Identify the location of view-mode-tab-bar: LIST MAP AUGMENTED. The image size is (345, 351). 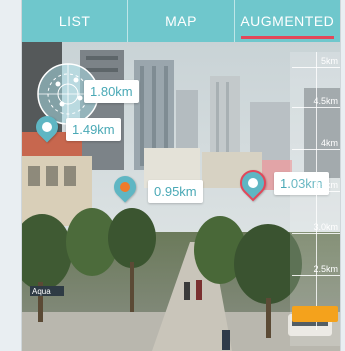
(181, 21).